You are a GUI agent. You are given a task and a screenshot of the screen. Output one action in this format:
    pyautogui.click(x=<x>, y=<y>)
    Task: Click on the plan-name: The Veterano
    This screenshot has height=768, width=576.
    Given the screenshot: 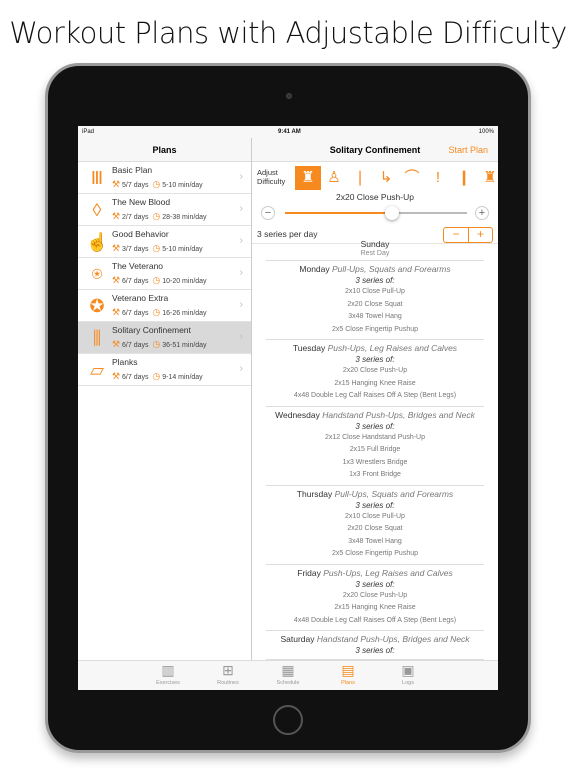 What is the action you would take?
    pyautogui.click(x=138, y=266)
    